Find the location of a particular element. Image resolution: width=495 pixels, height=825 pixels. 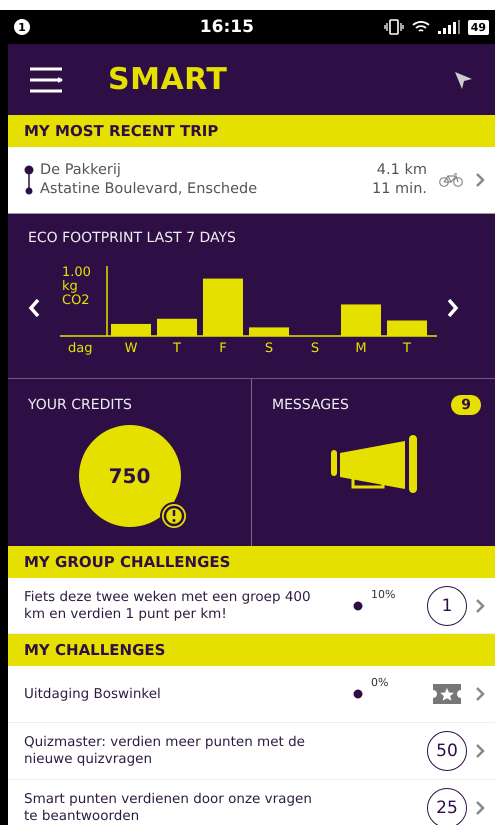

chevron-left-icon is located at coordinates (34, 308).